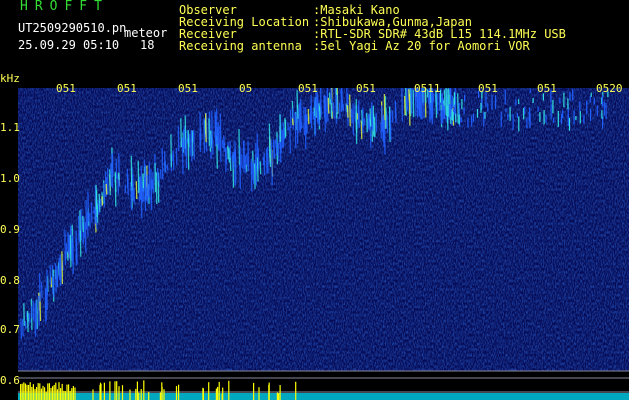 This screenshot has width=629, height=400. Describe the element at coordinates (147, 45) in the screenshot. I see `event-count: 18` at that location.